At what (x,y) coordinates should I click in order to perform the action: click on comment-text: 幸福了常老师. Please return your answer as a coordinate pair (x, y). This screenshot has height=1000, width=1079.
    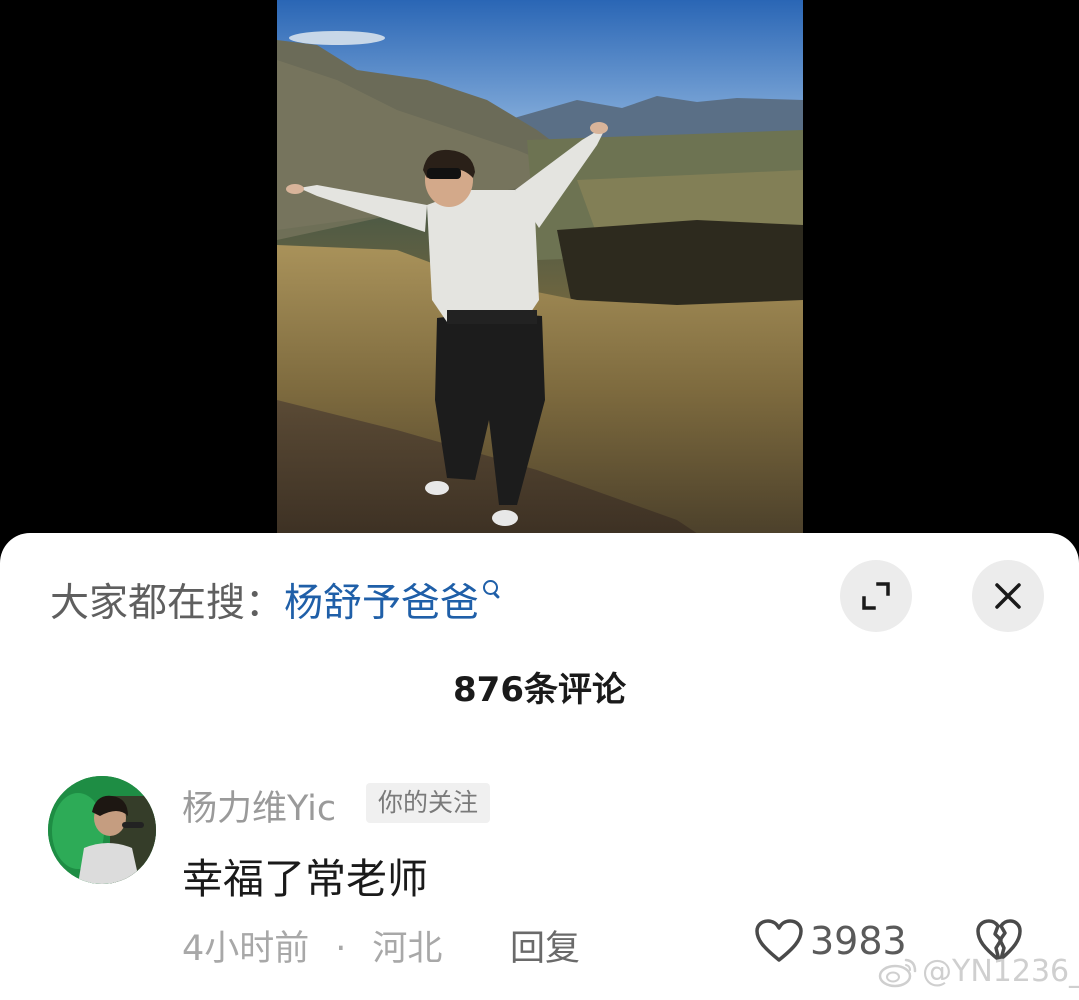
    Looking at the image, I should click on (305, 875).